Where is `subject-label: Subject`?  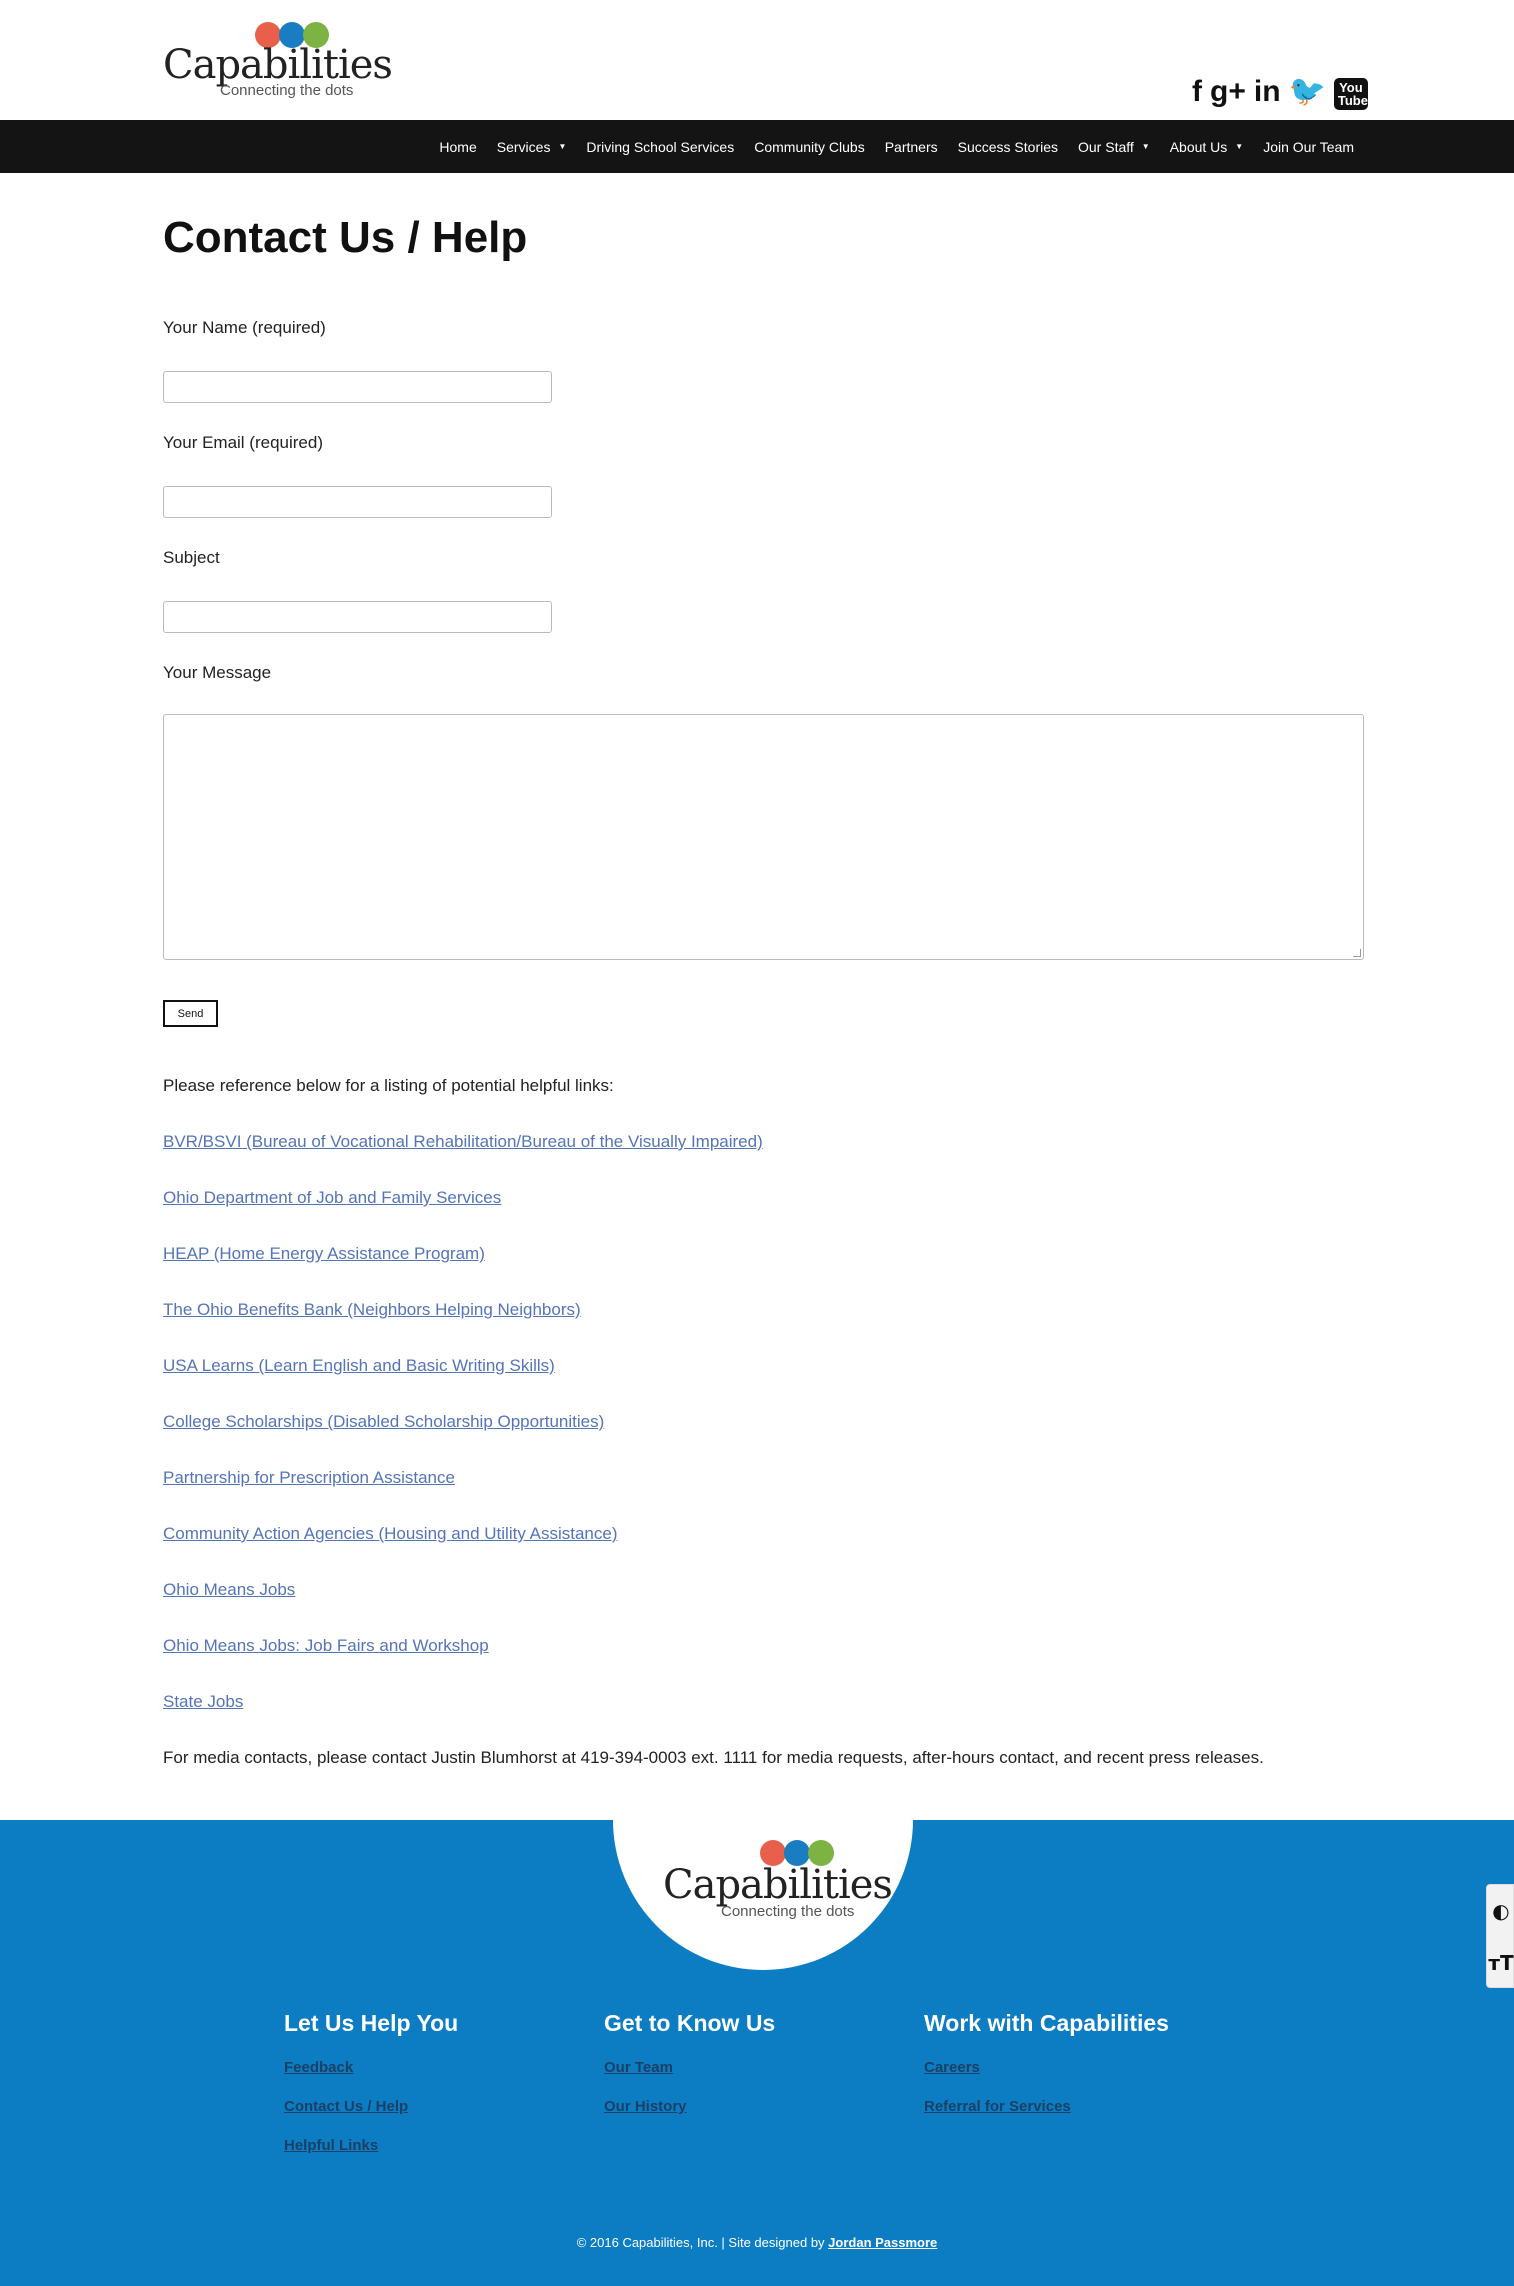 subject-label: Subject is located at coordinates (191, 557).